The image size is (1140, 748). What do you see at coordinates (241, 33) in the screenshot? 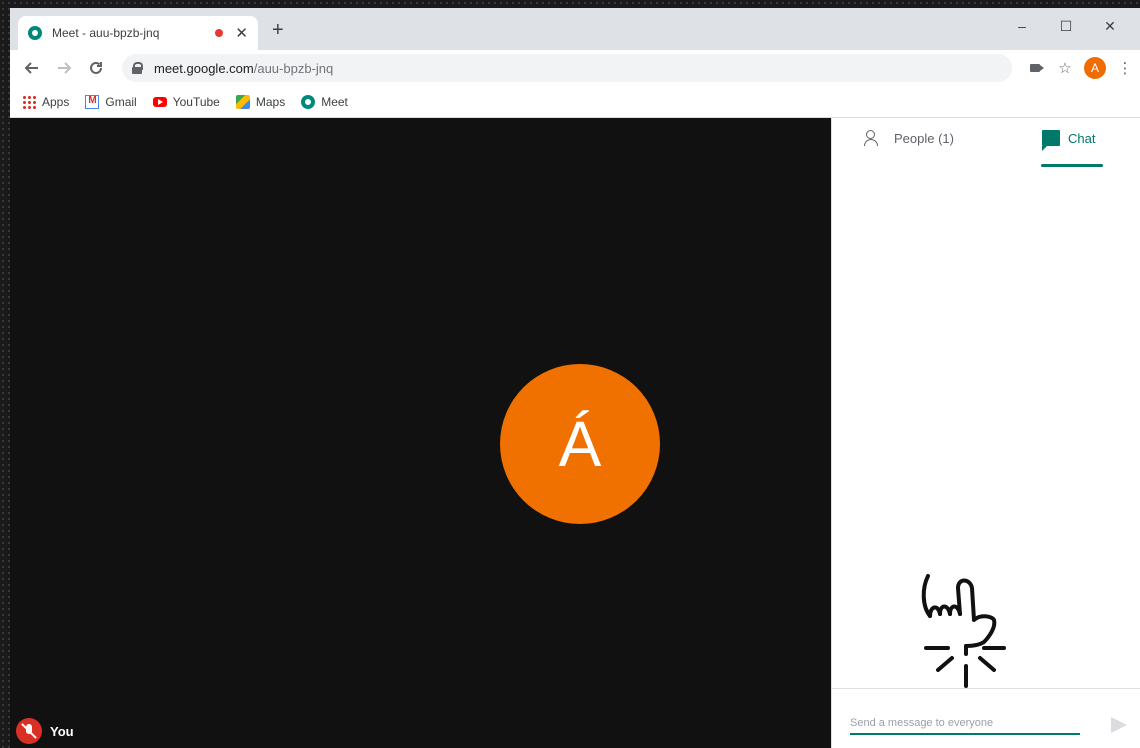
I see `tab-close-icon: ✕` at bounding box center [241, 33].